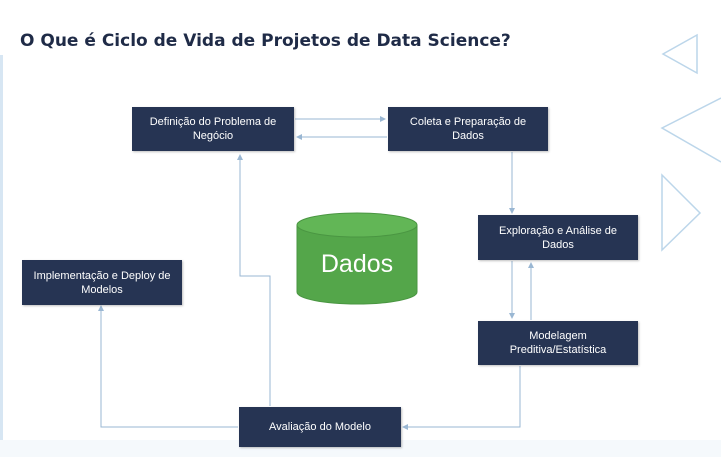  Describe the element at coordinates (213, 129) in the screenshot. I see `node-definicao-problema: Definição do Problema de Negócio` at that location.